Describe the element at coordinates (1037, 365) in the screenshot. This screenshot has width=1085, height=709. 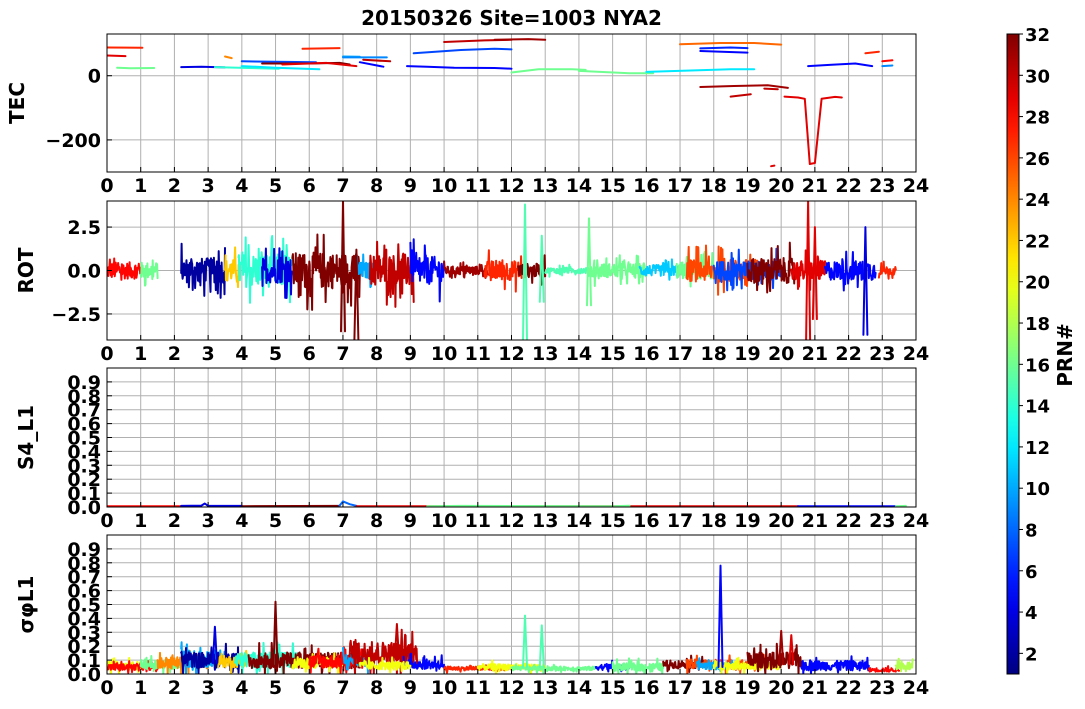
I see `colorbar-tick-label: 16` at that location.